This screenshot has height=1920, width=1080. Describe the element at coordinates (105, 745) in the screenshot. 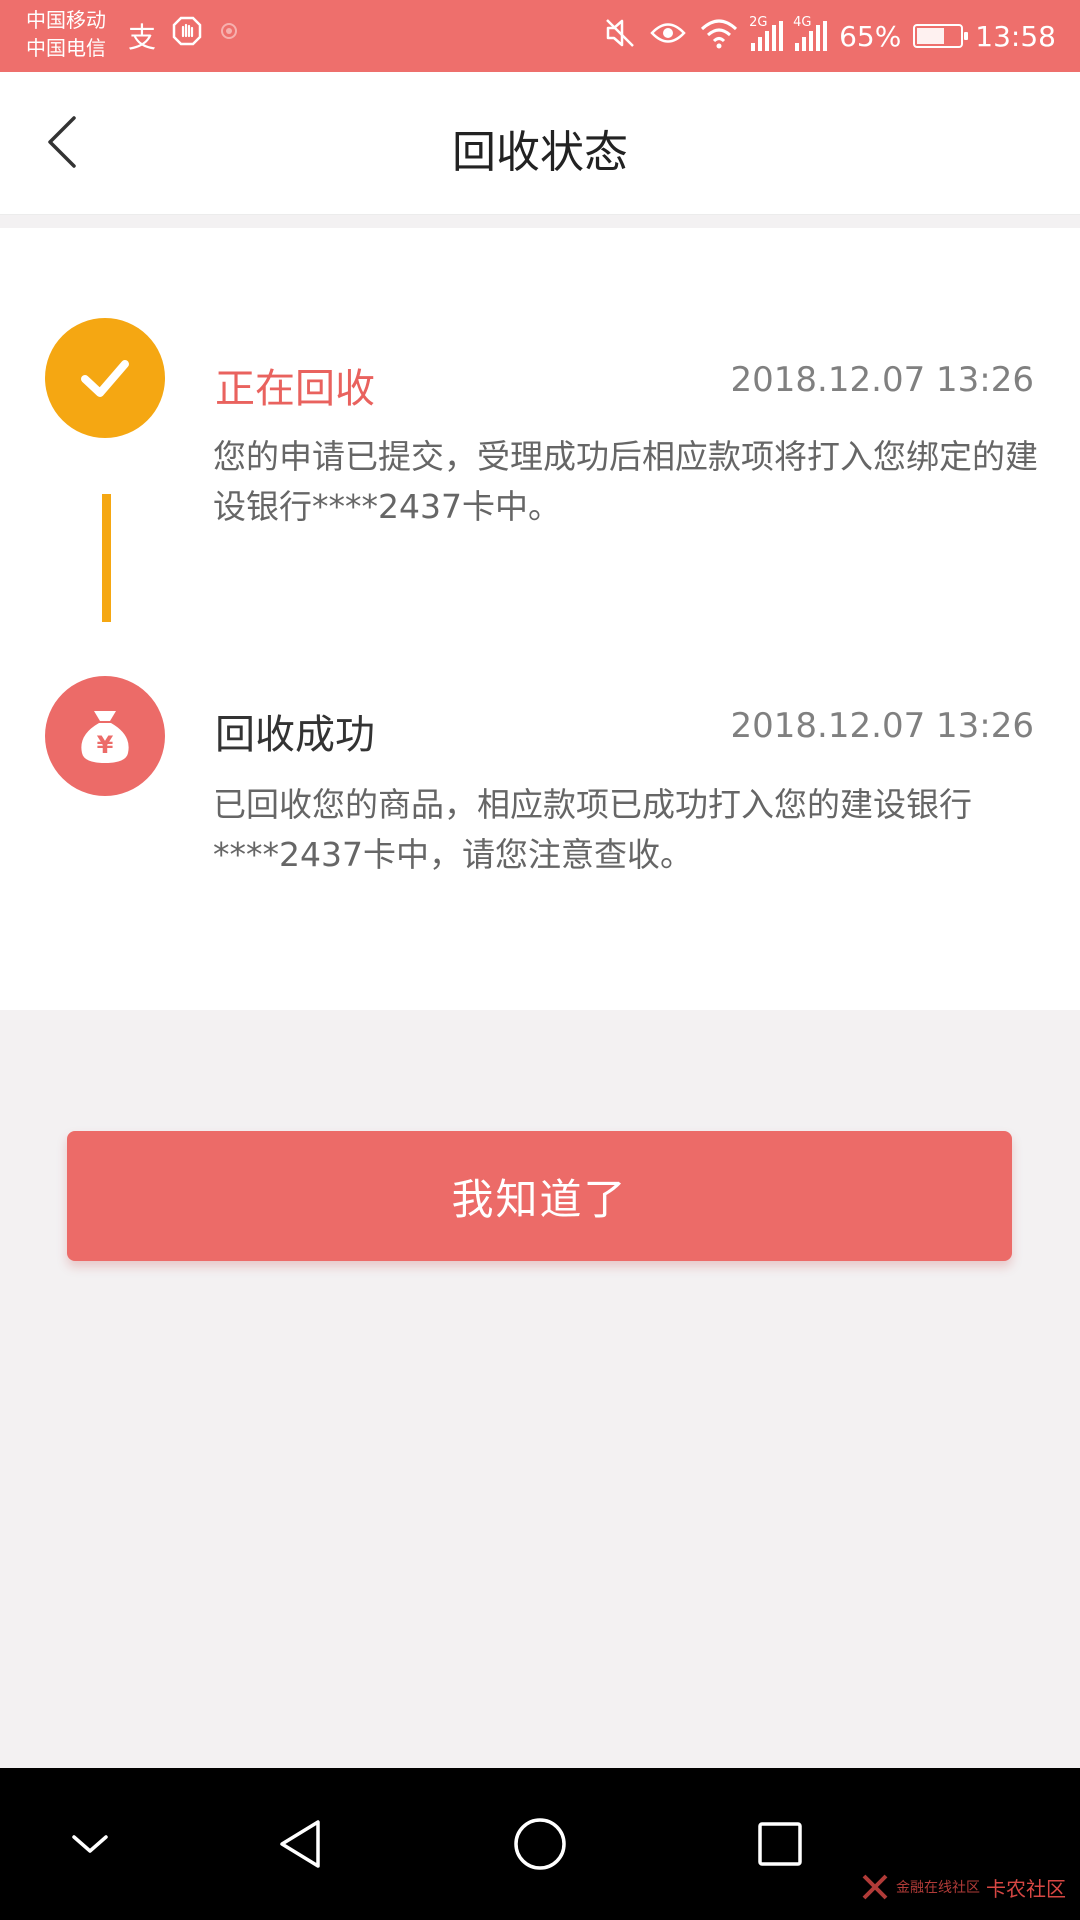

I see `money-bag-glyph: ¥` at that location.